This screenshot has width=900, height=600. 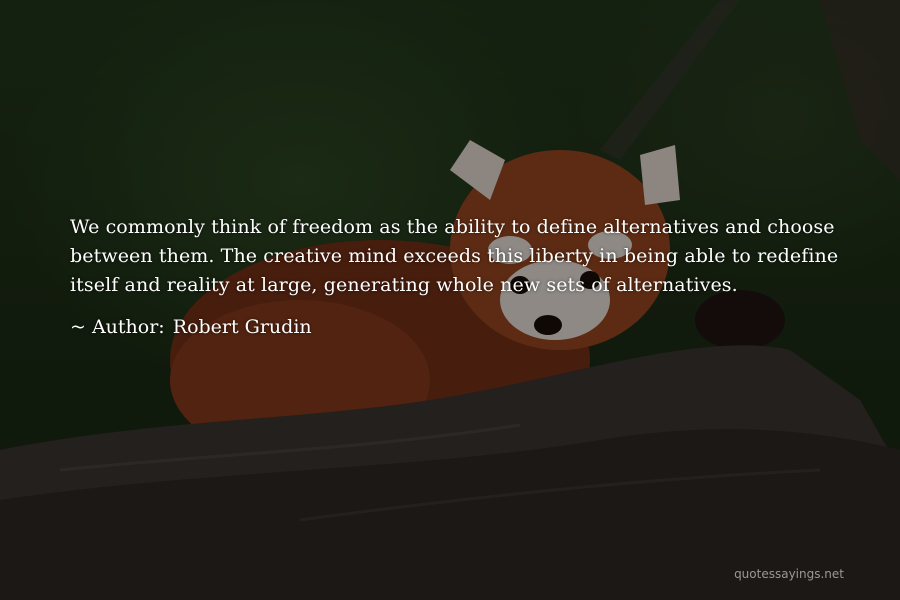 What do you see at coordinates (117, 327) in the screenshot?
I see `author-prefix: ~ Author:` at bounding box center [117, 327].